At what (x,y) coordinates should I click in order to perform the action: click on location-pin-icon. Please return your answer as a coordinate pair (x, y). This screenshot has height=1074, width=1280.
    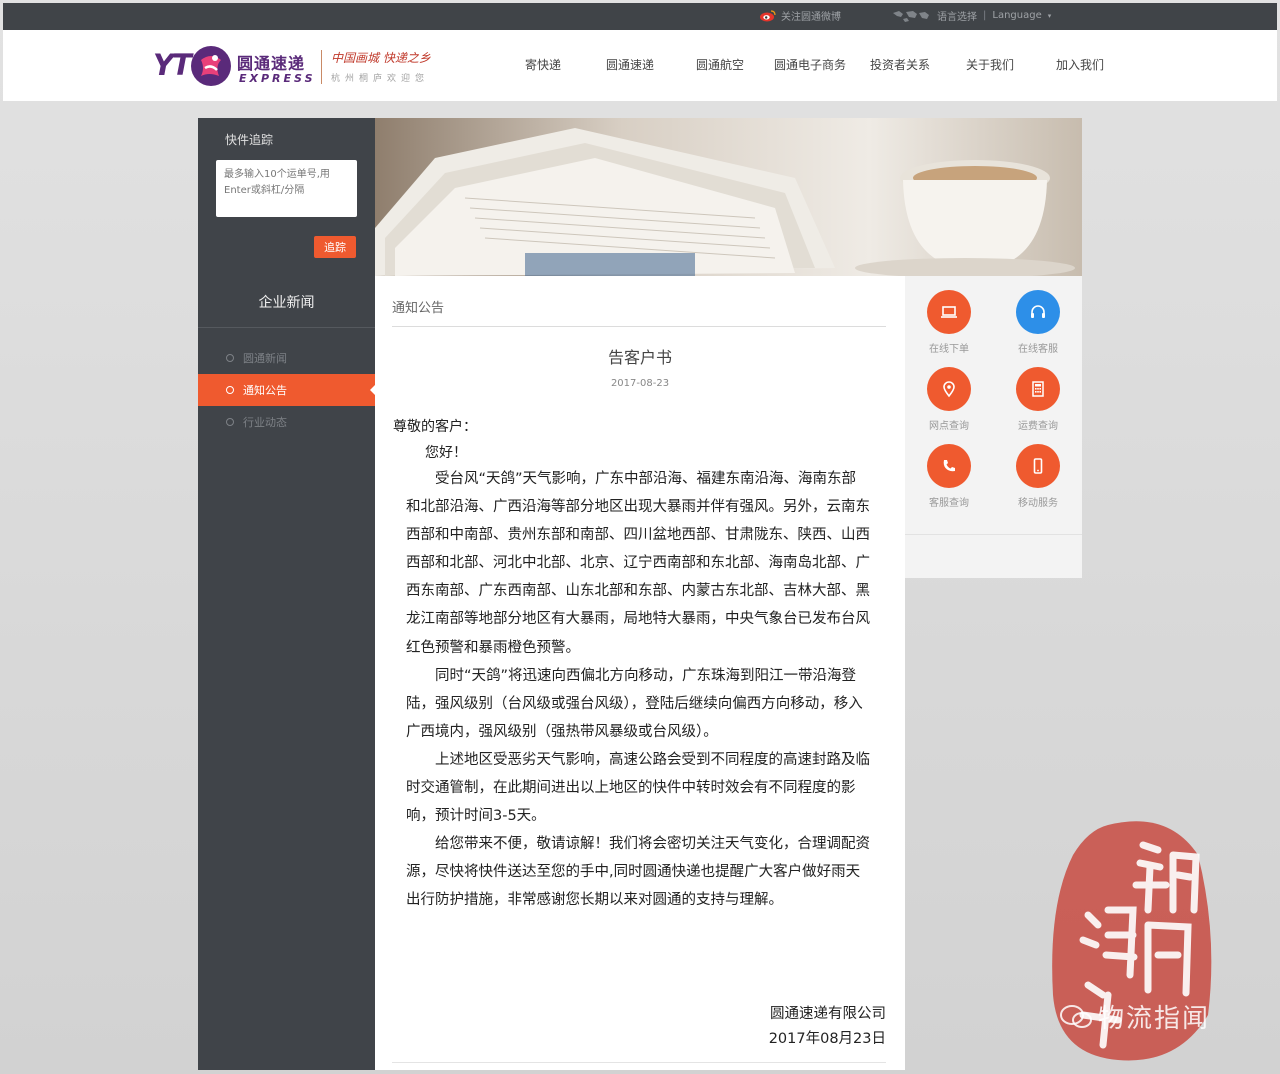
    Looking at the image, I should click on (949, 389).